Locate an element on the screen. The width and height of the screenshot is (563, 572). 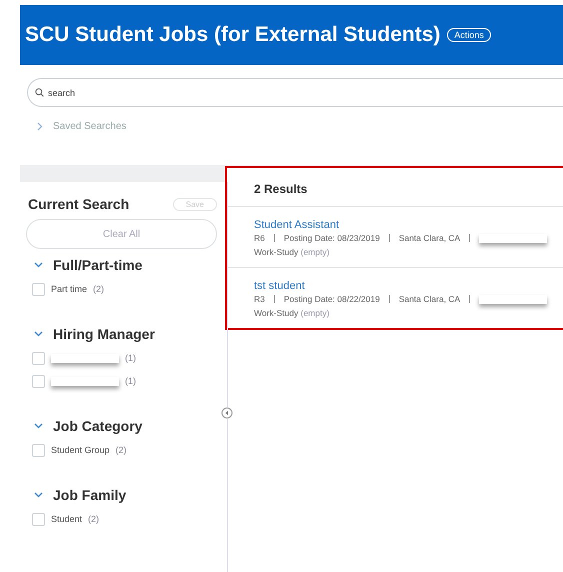
job-meta: R3 is located at coordinates (259, 299).